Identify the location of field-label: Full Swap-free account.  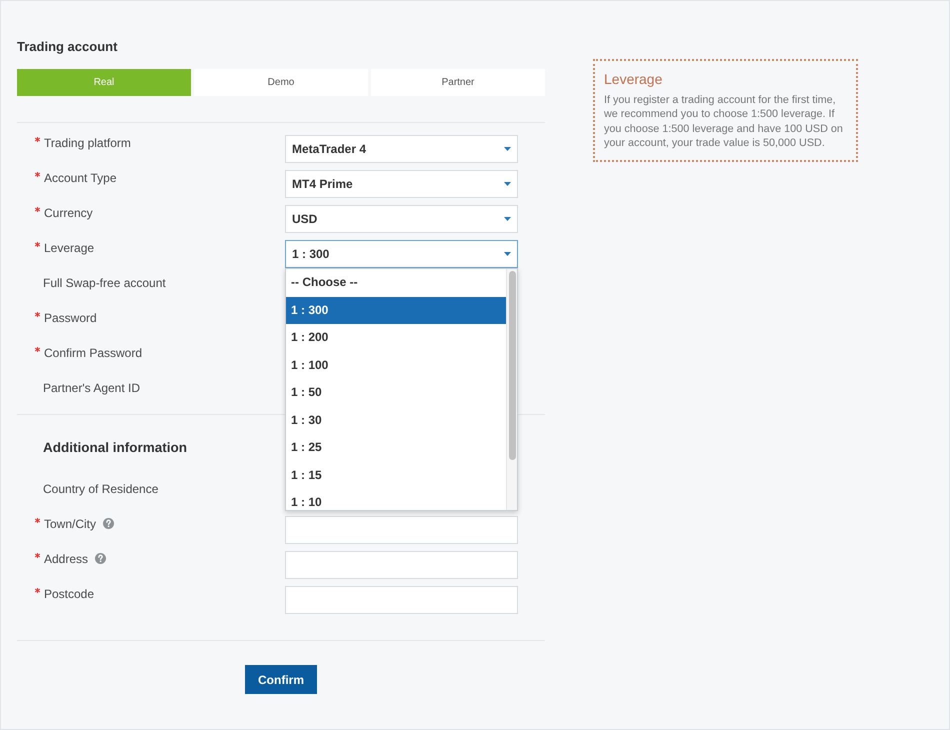
(104, 283).